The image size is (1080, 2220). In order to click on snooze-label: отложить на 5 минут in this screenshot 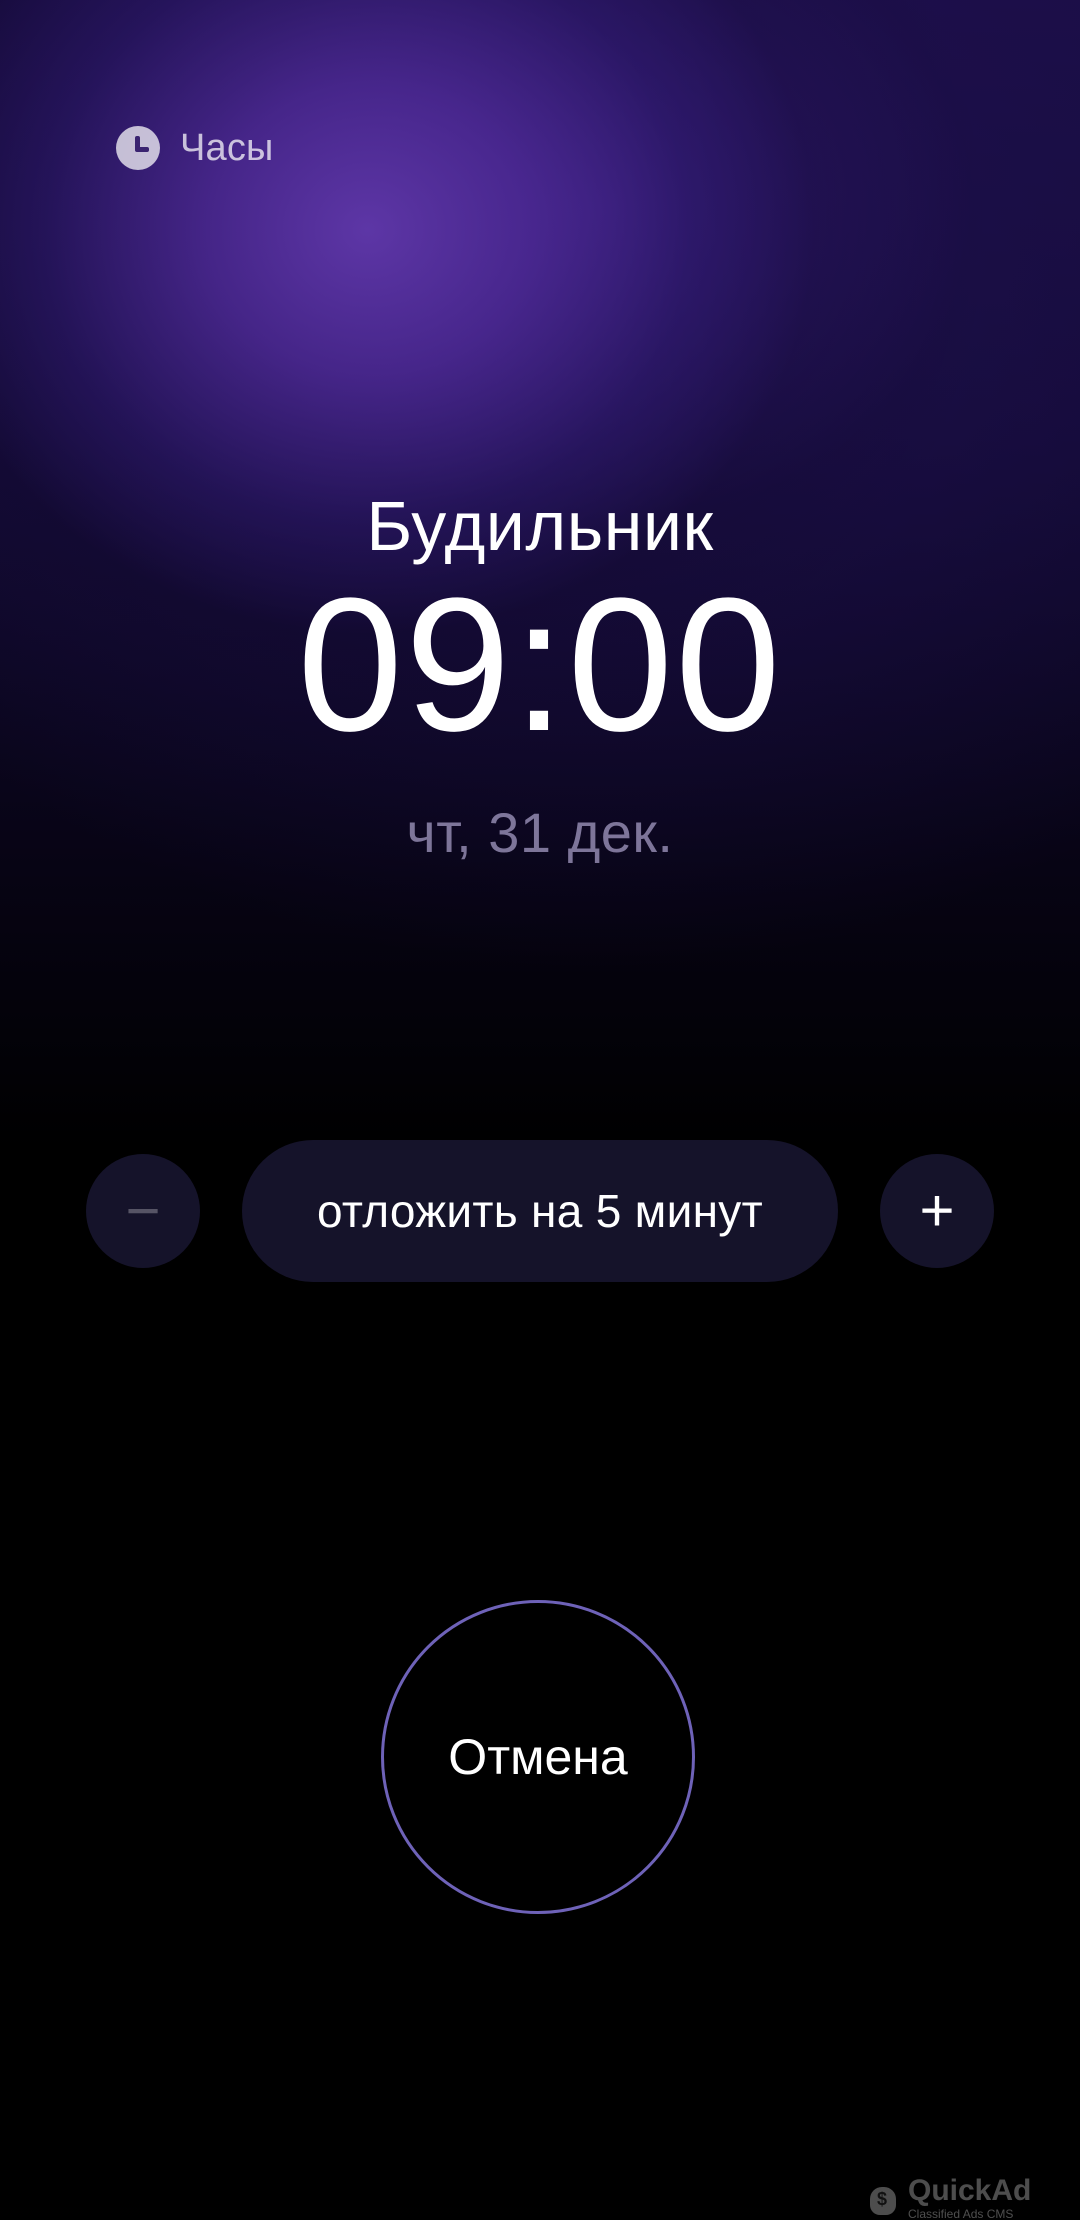, I will do `click(540, 1211)`.